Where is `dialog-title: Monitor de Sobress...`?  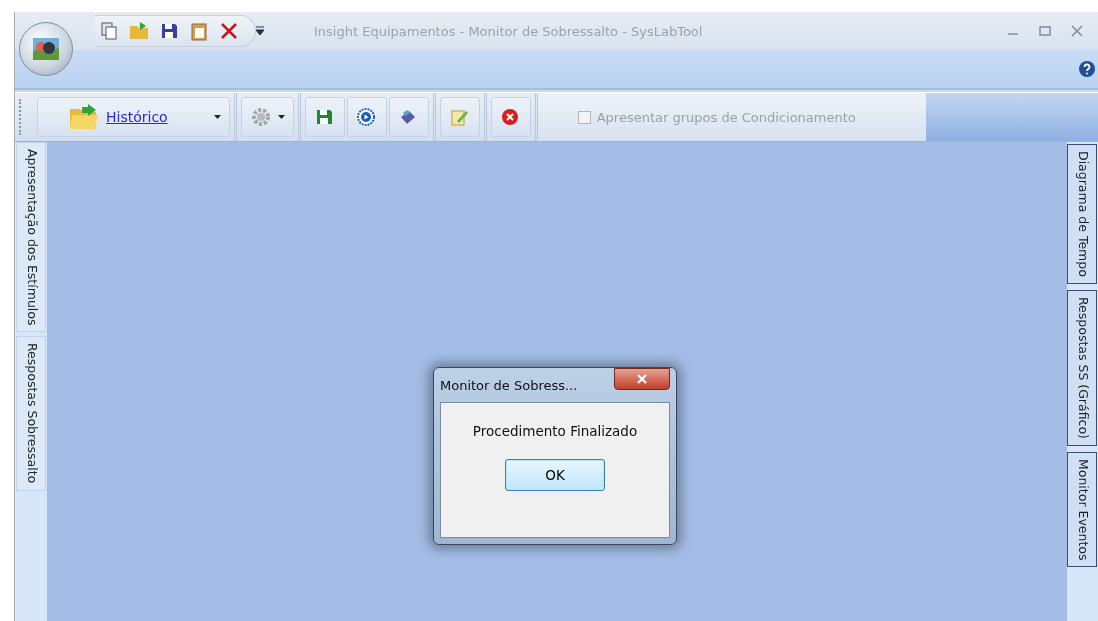 dialog-title: Monitor de Sobress... is located at coordinates (509, 385).